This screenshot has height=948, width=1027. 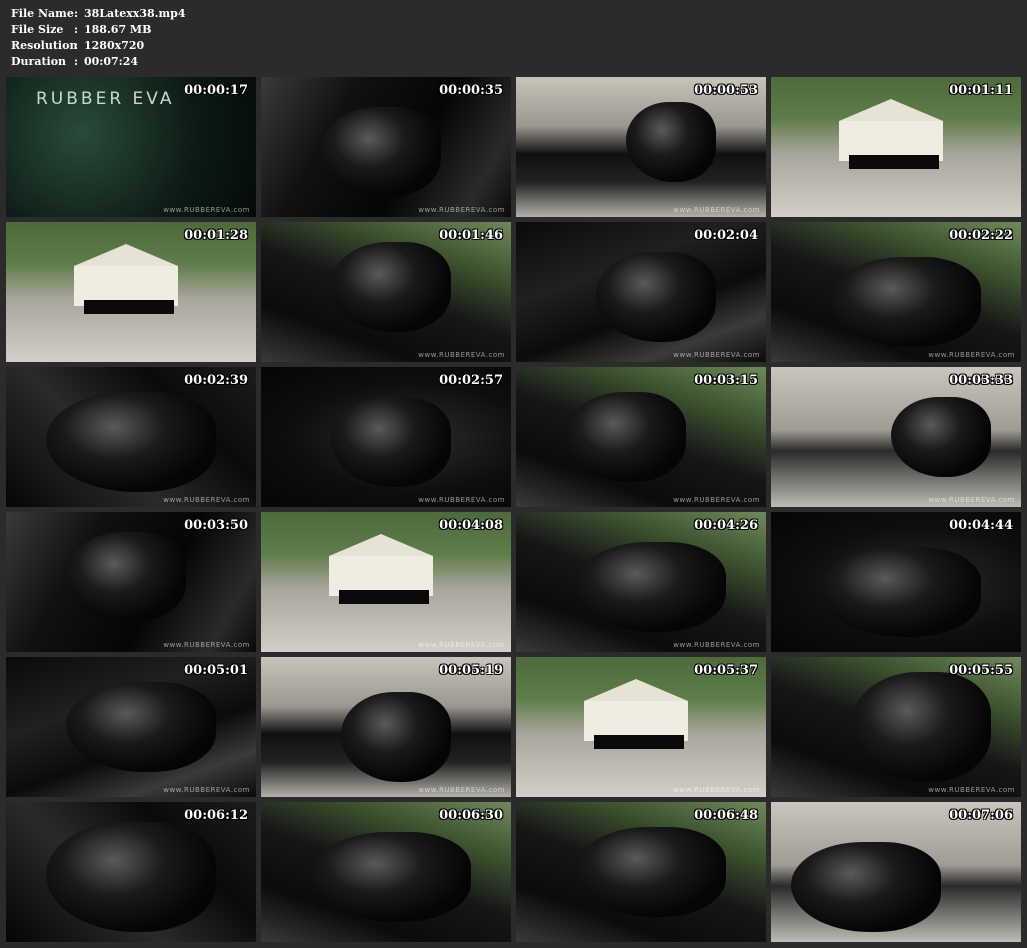 What do you see at coordinates (896, 582) in the screenshot?
I see `thumbnail: 00:04:44` at bounding box center [896, 582].